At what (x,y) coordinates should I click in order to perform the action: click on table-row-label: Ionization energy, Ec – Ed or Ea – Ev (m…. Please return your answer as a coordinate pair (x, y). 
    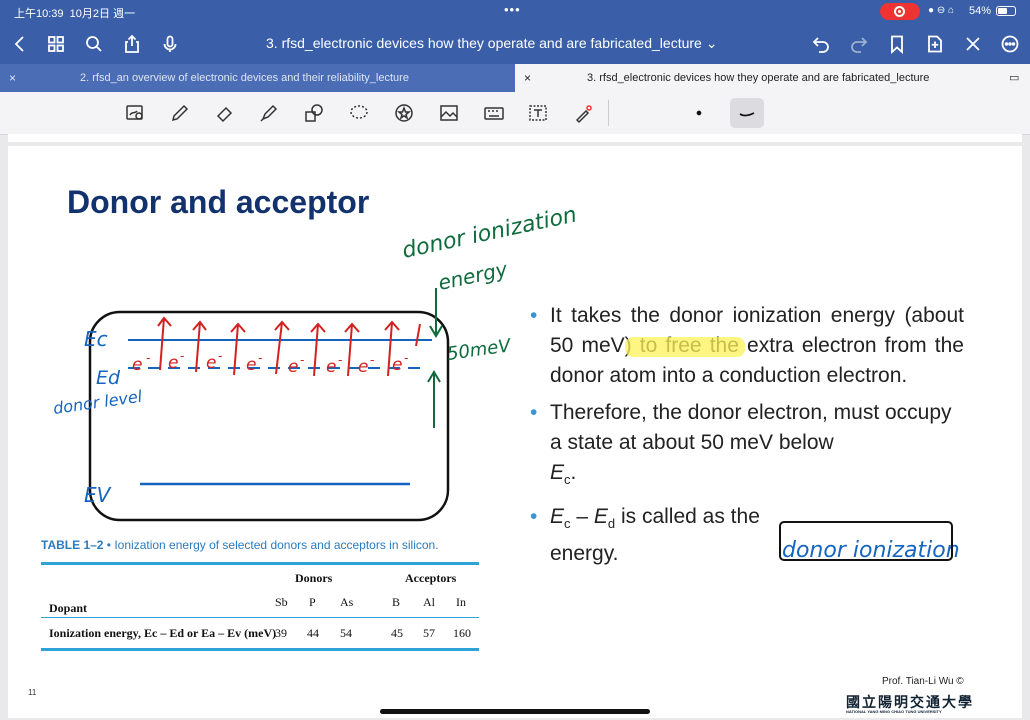
    Looking at the image, I should click on (163, 633).